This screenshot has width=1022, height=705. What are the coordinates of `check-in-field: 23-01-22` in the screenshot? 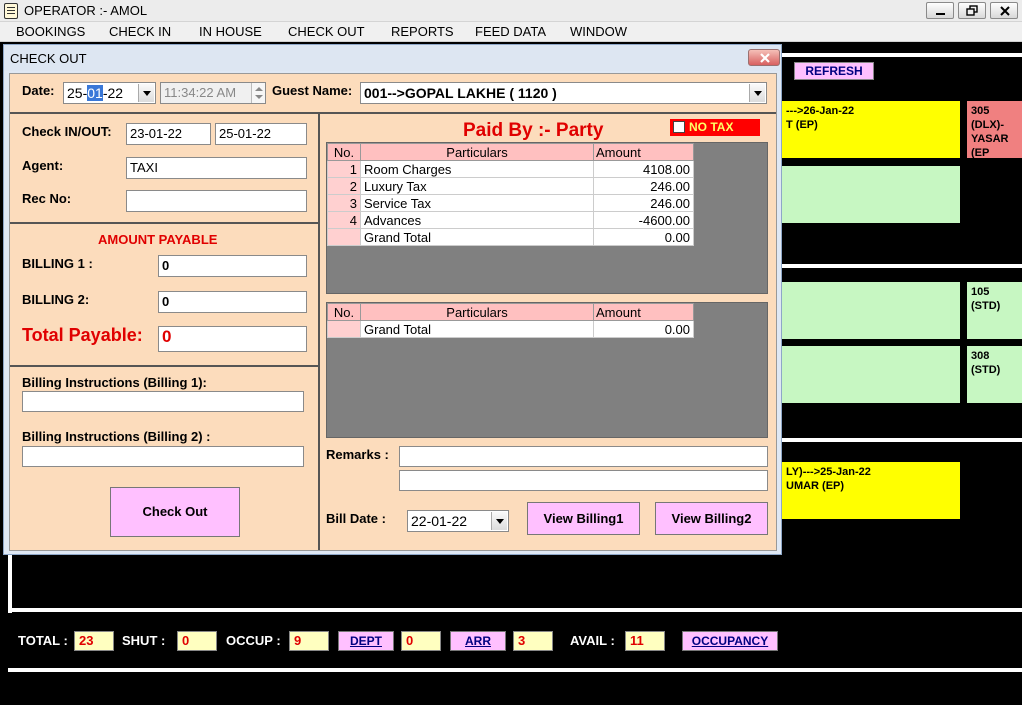 It's located at (168, 134).